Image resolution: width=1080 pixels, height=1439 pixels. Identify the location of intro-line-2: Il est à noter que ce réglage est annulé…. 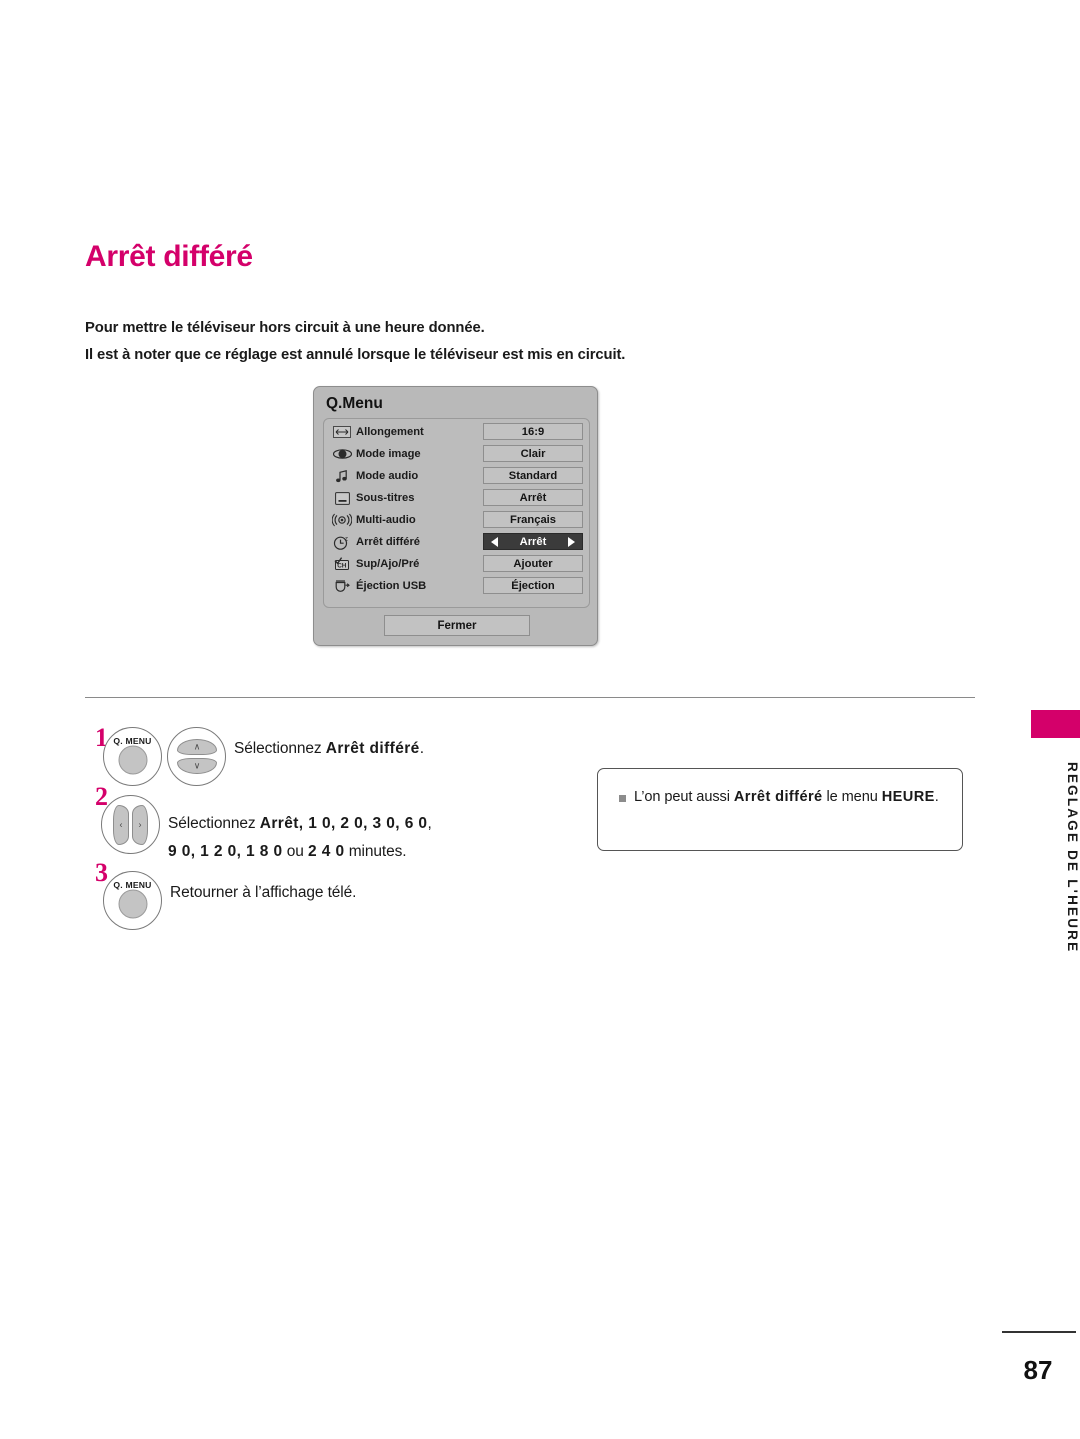
(355, 355).